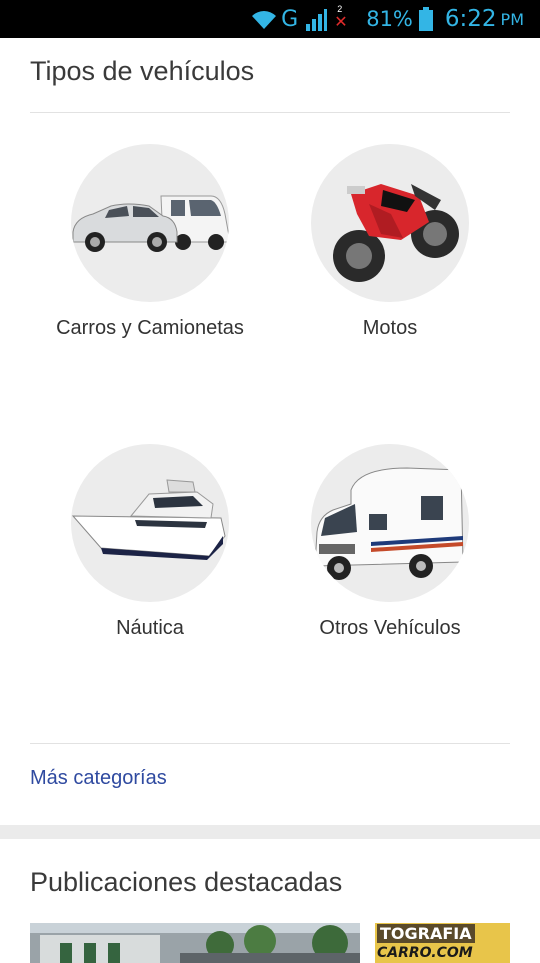 This screenshot has height=963, width=540. What do you see at coordinates (426, 933) in the screenshot?
I see `featured-photo-2-text: TOGRAFIA` at bounding box center [426, 933].